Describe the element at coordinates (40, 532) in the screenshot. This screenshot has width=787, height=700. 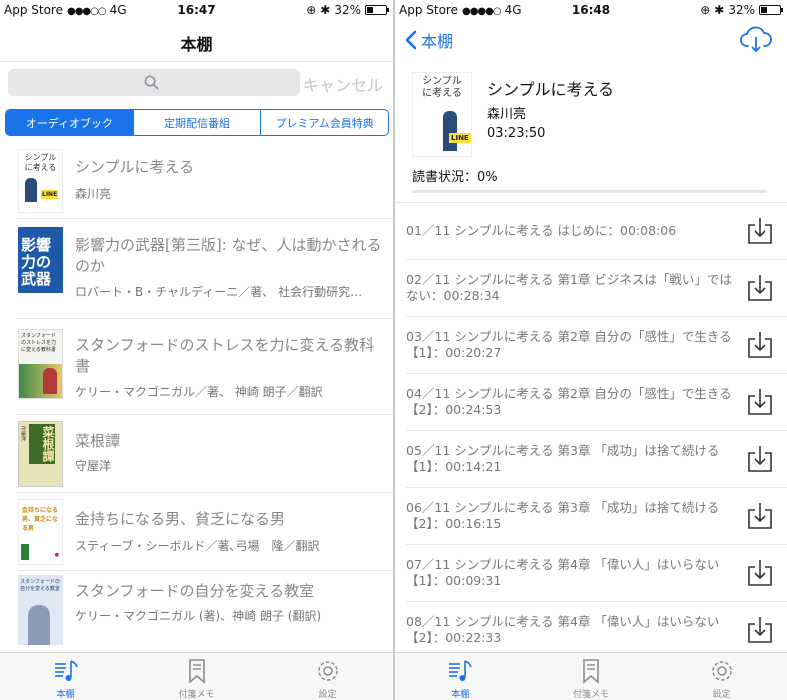
I see `book-cover: 金持ちになる男、貧乏になる男 ●` at that location.